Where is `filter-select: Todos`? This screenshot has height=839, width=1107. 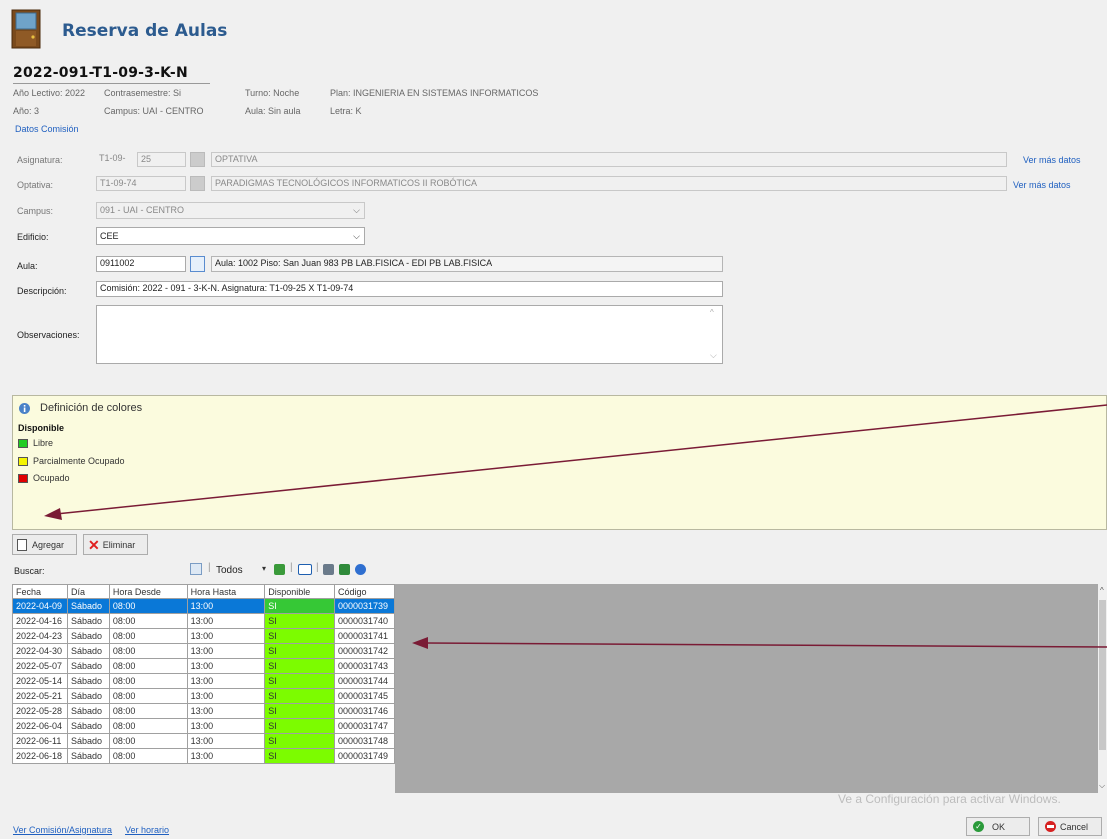 filter-select: Todos is located at coordinates (229, 570).